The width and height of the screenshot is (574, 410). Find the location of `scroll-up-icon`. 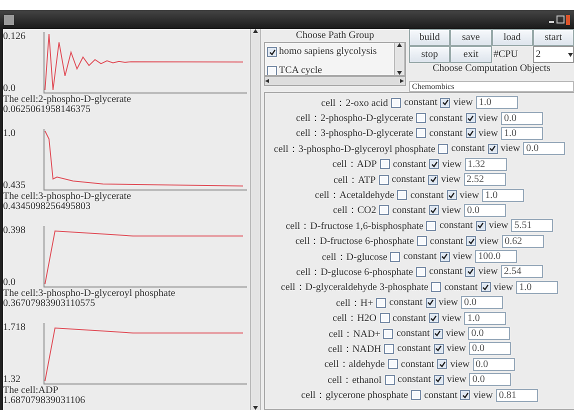

scroll-up-icon is located at coordinates (399, 45).